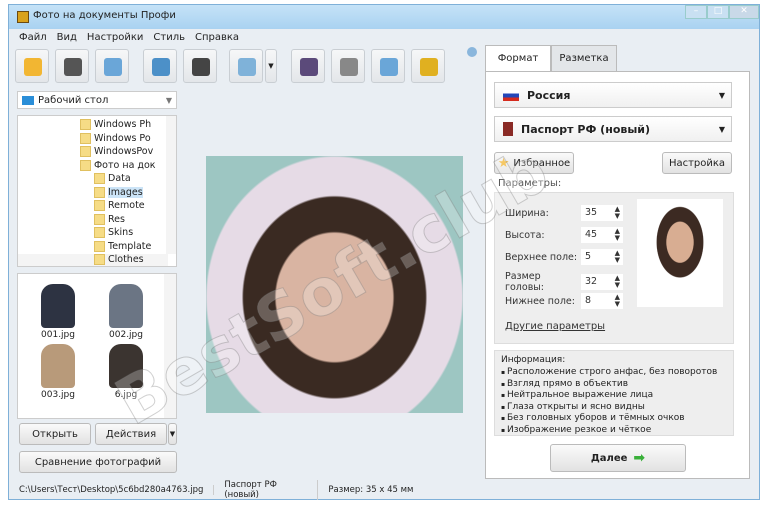 The height and width of the screenshot is (510, 768). What do you see at coordinates (308, 66) in the screenshot?
I see `help-book-button` at bounding box center [308, 66].